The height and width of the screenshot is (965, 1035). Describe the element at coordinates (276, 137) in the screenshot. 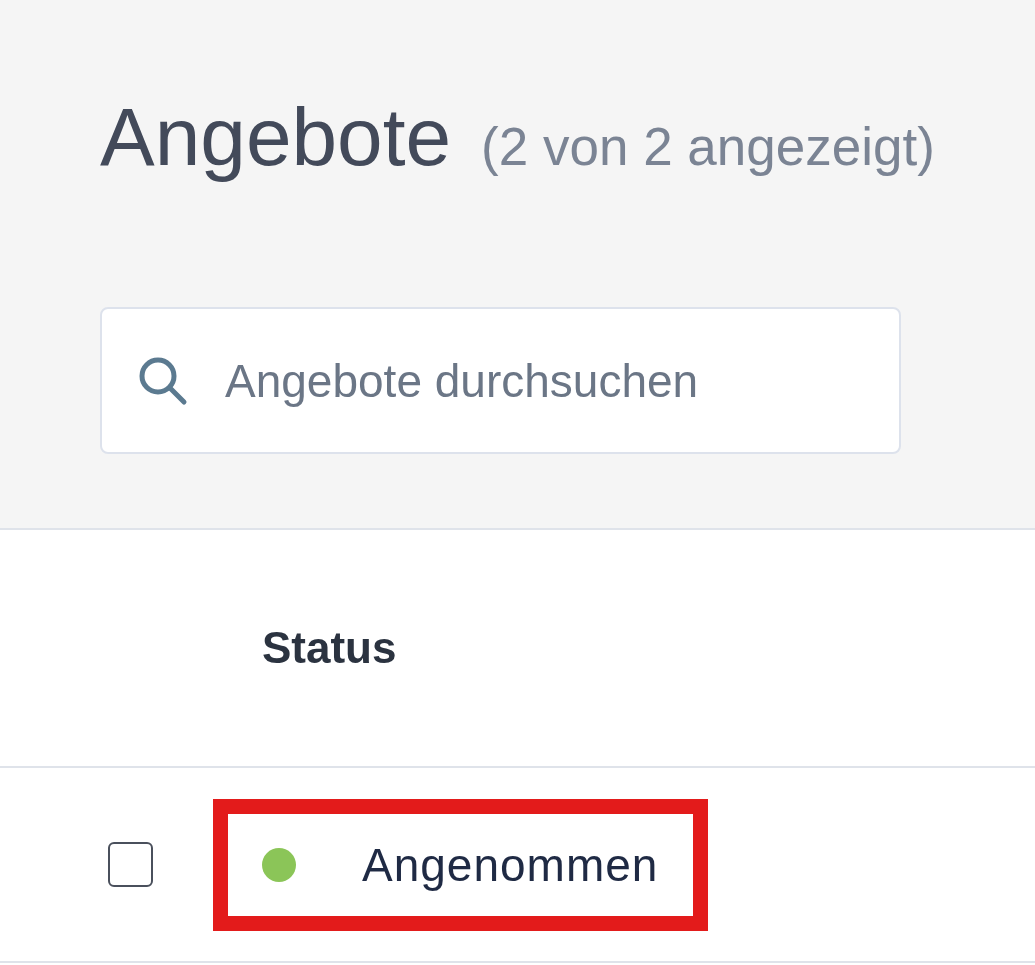

I see `page-title: Angebote` at that location.